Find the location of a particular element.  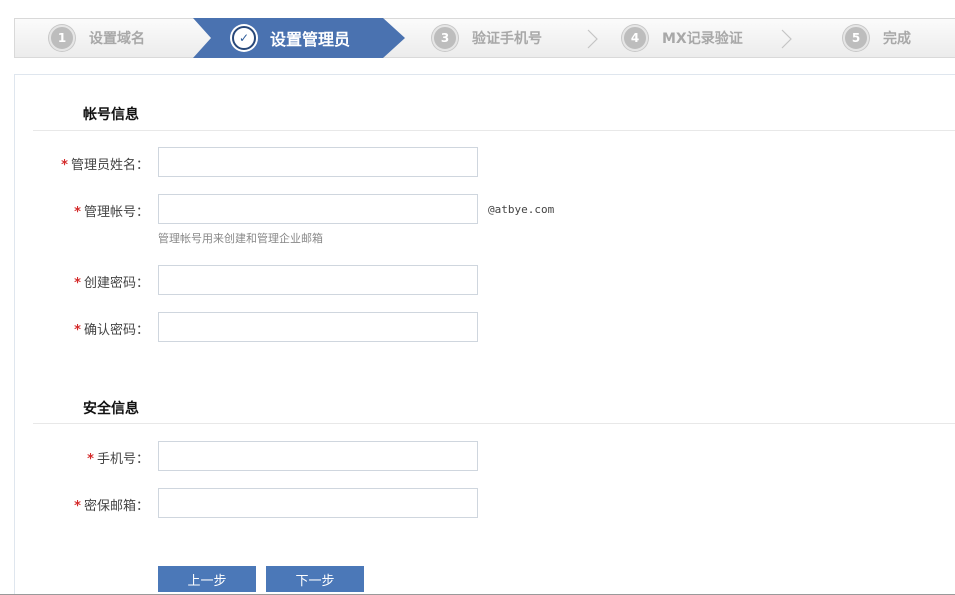

step-number-badge: 4 is located at coordinates (635, 38).